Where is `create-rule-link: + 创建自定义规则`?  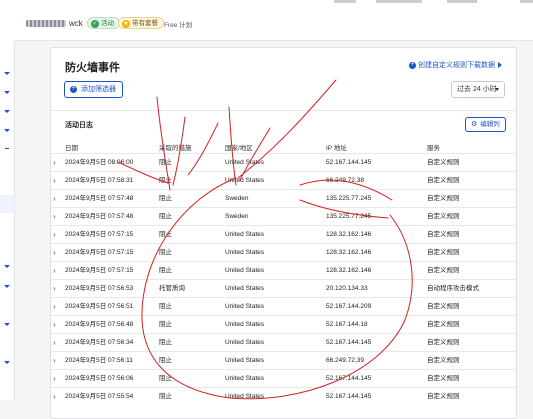 create-rule-link: + 创建自定义规则 is located at coordinates (438, 65).